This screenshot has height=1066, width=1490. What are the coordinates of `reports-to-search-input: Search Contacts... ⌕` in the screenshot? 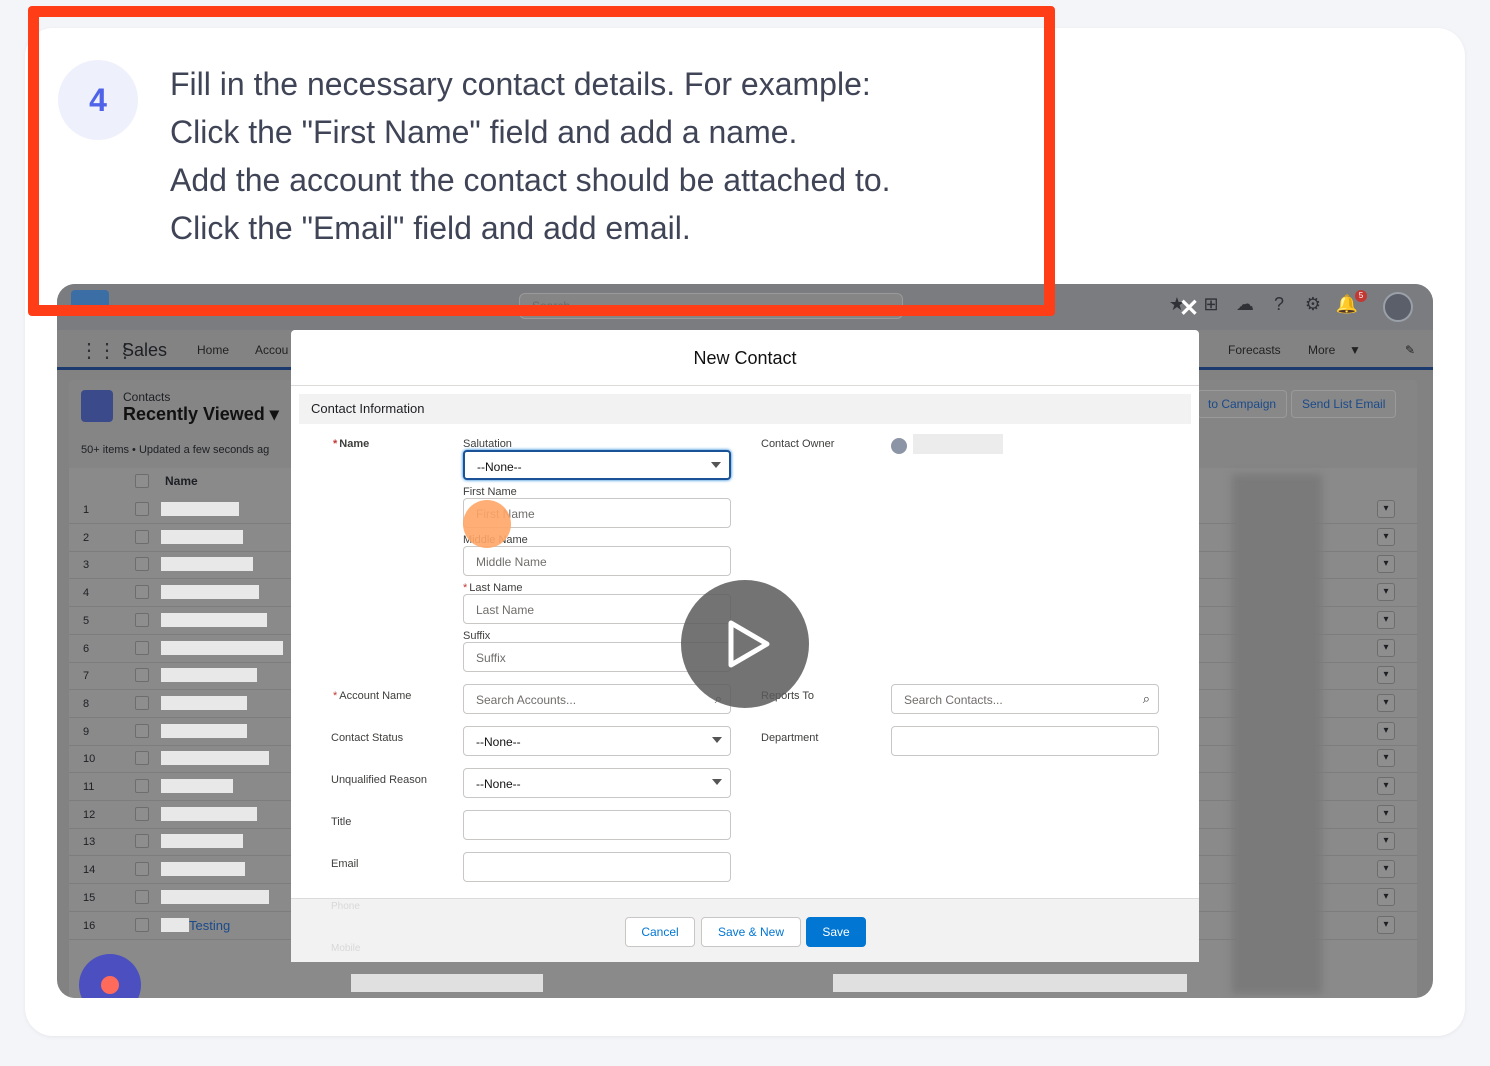 It's located at (1025, 699).